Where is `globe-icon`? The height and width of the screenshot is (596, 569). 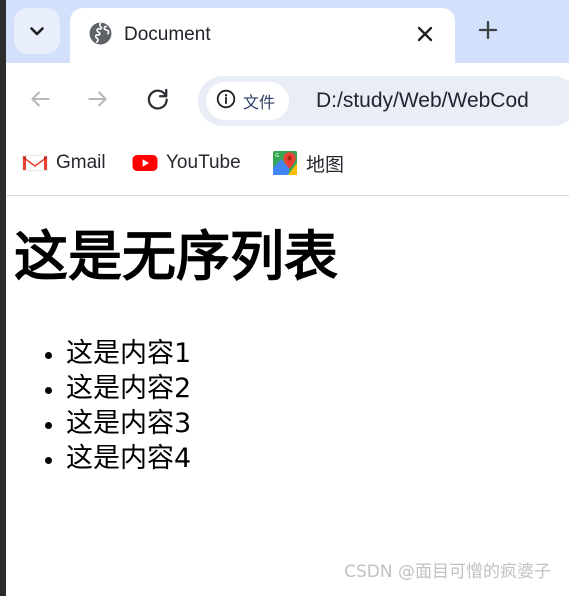 globe-icon is located at coordinates (100, 33).